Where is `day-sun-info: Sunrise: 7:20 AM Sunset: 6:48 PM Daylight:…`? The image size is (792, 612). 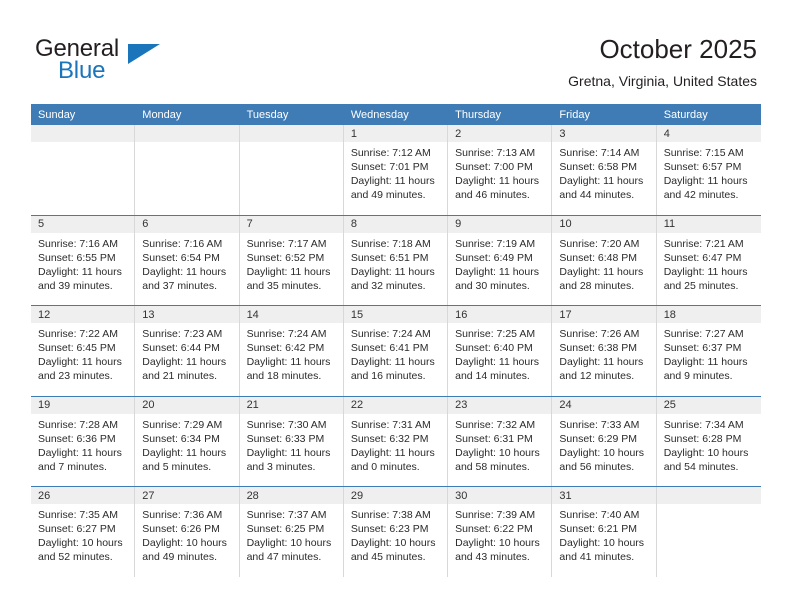 day-sun-info: Sunrise: 7:20 AM Sunset: 6:48 PM Daylight:… is located at coordinates (603, 263).